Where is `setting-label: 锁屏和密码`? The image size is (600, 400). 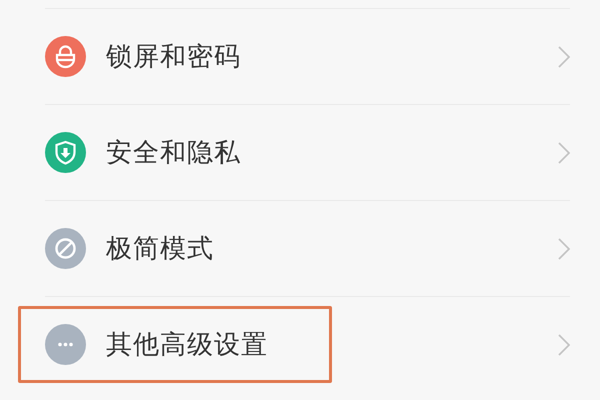 setting-label: 锁屏和密码 is located at coordinates (173, 56).